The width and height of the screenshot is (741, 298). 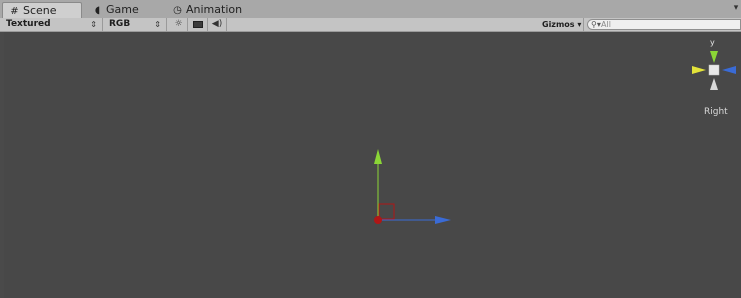 What do you see at coordinates (370, 25) in the screenshot?
I see `scene-toolbar: Textured ⇕ RGB ⇕ ☼ ◀) Gizmos ▾ ⚲▾` at bounding box center [370, 25].